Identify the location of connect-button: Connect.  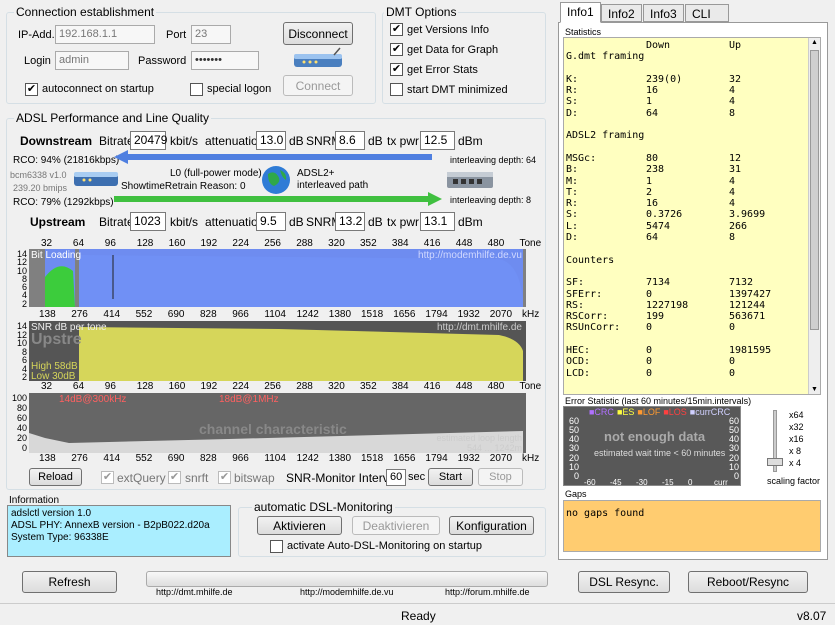
(318, 85).